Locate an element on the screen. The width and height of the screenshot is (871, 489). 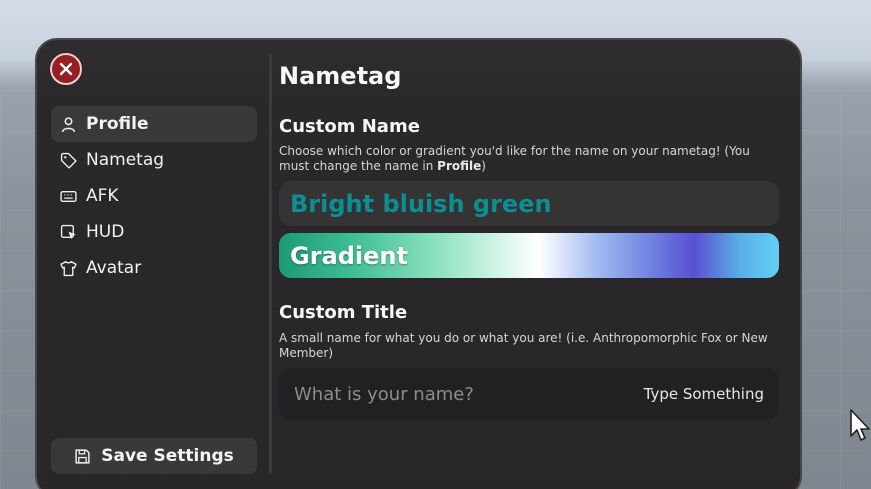
save-settings-button: Save Settings is located at coordinates (154, 456).